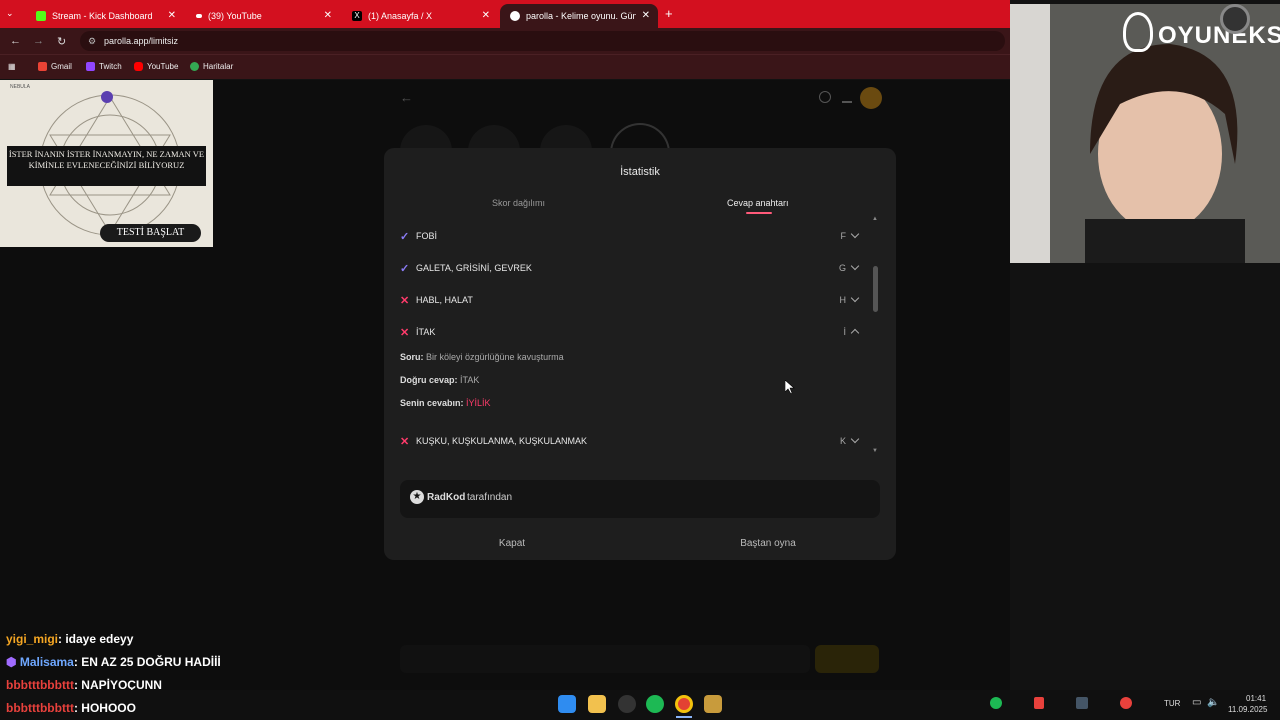  Describe the element at coordinates (1172, 703) in the screenshot. I see `language-indicator: TUR` at that location.